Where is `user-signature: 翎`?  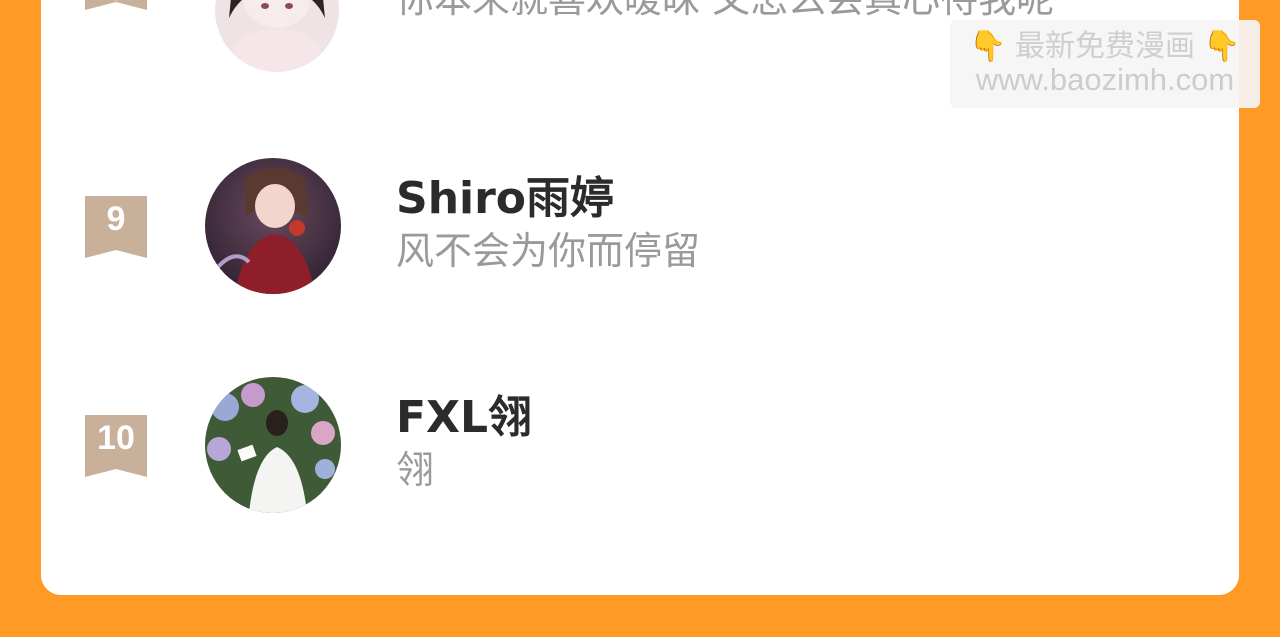
user-signature: 翎 is located at coordinates (415, 470).